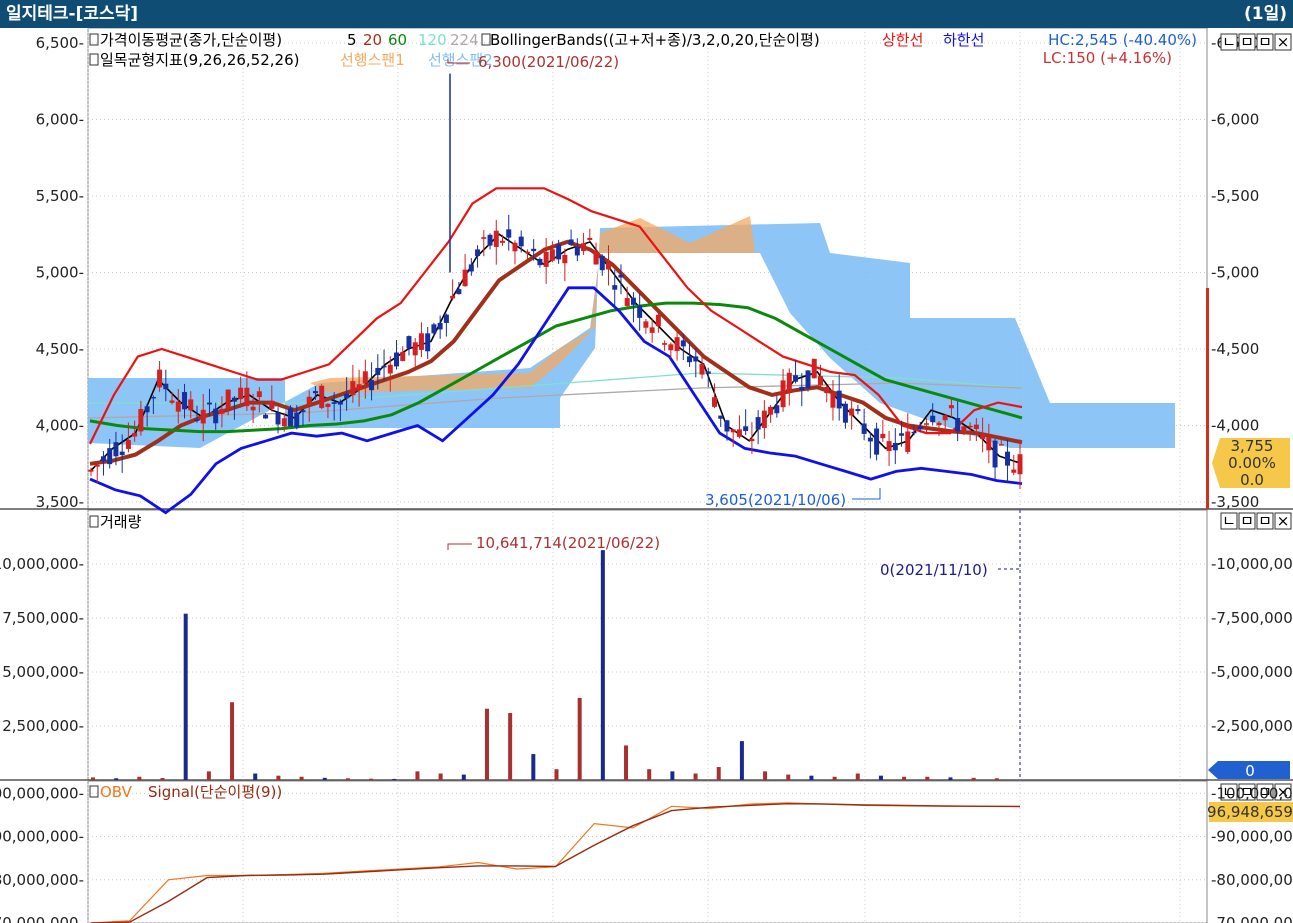 The image size is (1293, 923). What do you see at coordinates (60, 349) in the screenshot?
I see `price-tick-left-4: 4,500-` at bounding box center [60, 349].